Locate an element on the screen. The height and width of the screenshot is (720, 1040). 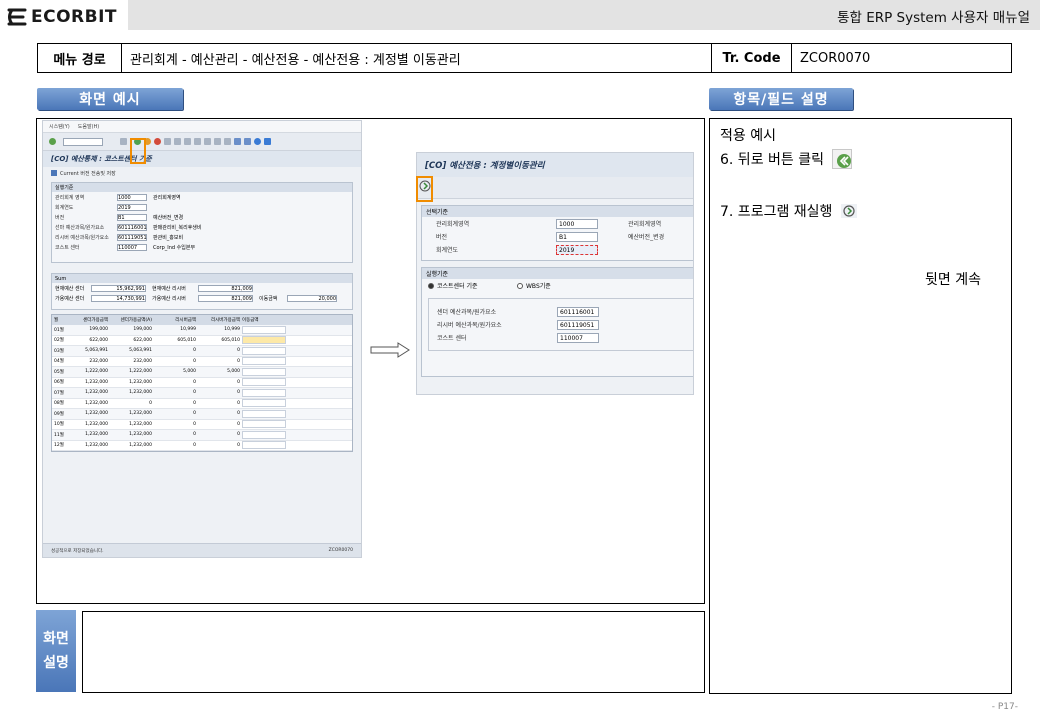
field-row: 관리회계 영역 1000 관리회계영역 is located at coordinates (118, 197).